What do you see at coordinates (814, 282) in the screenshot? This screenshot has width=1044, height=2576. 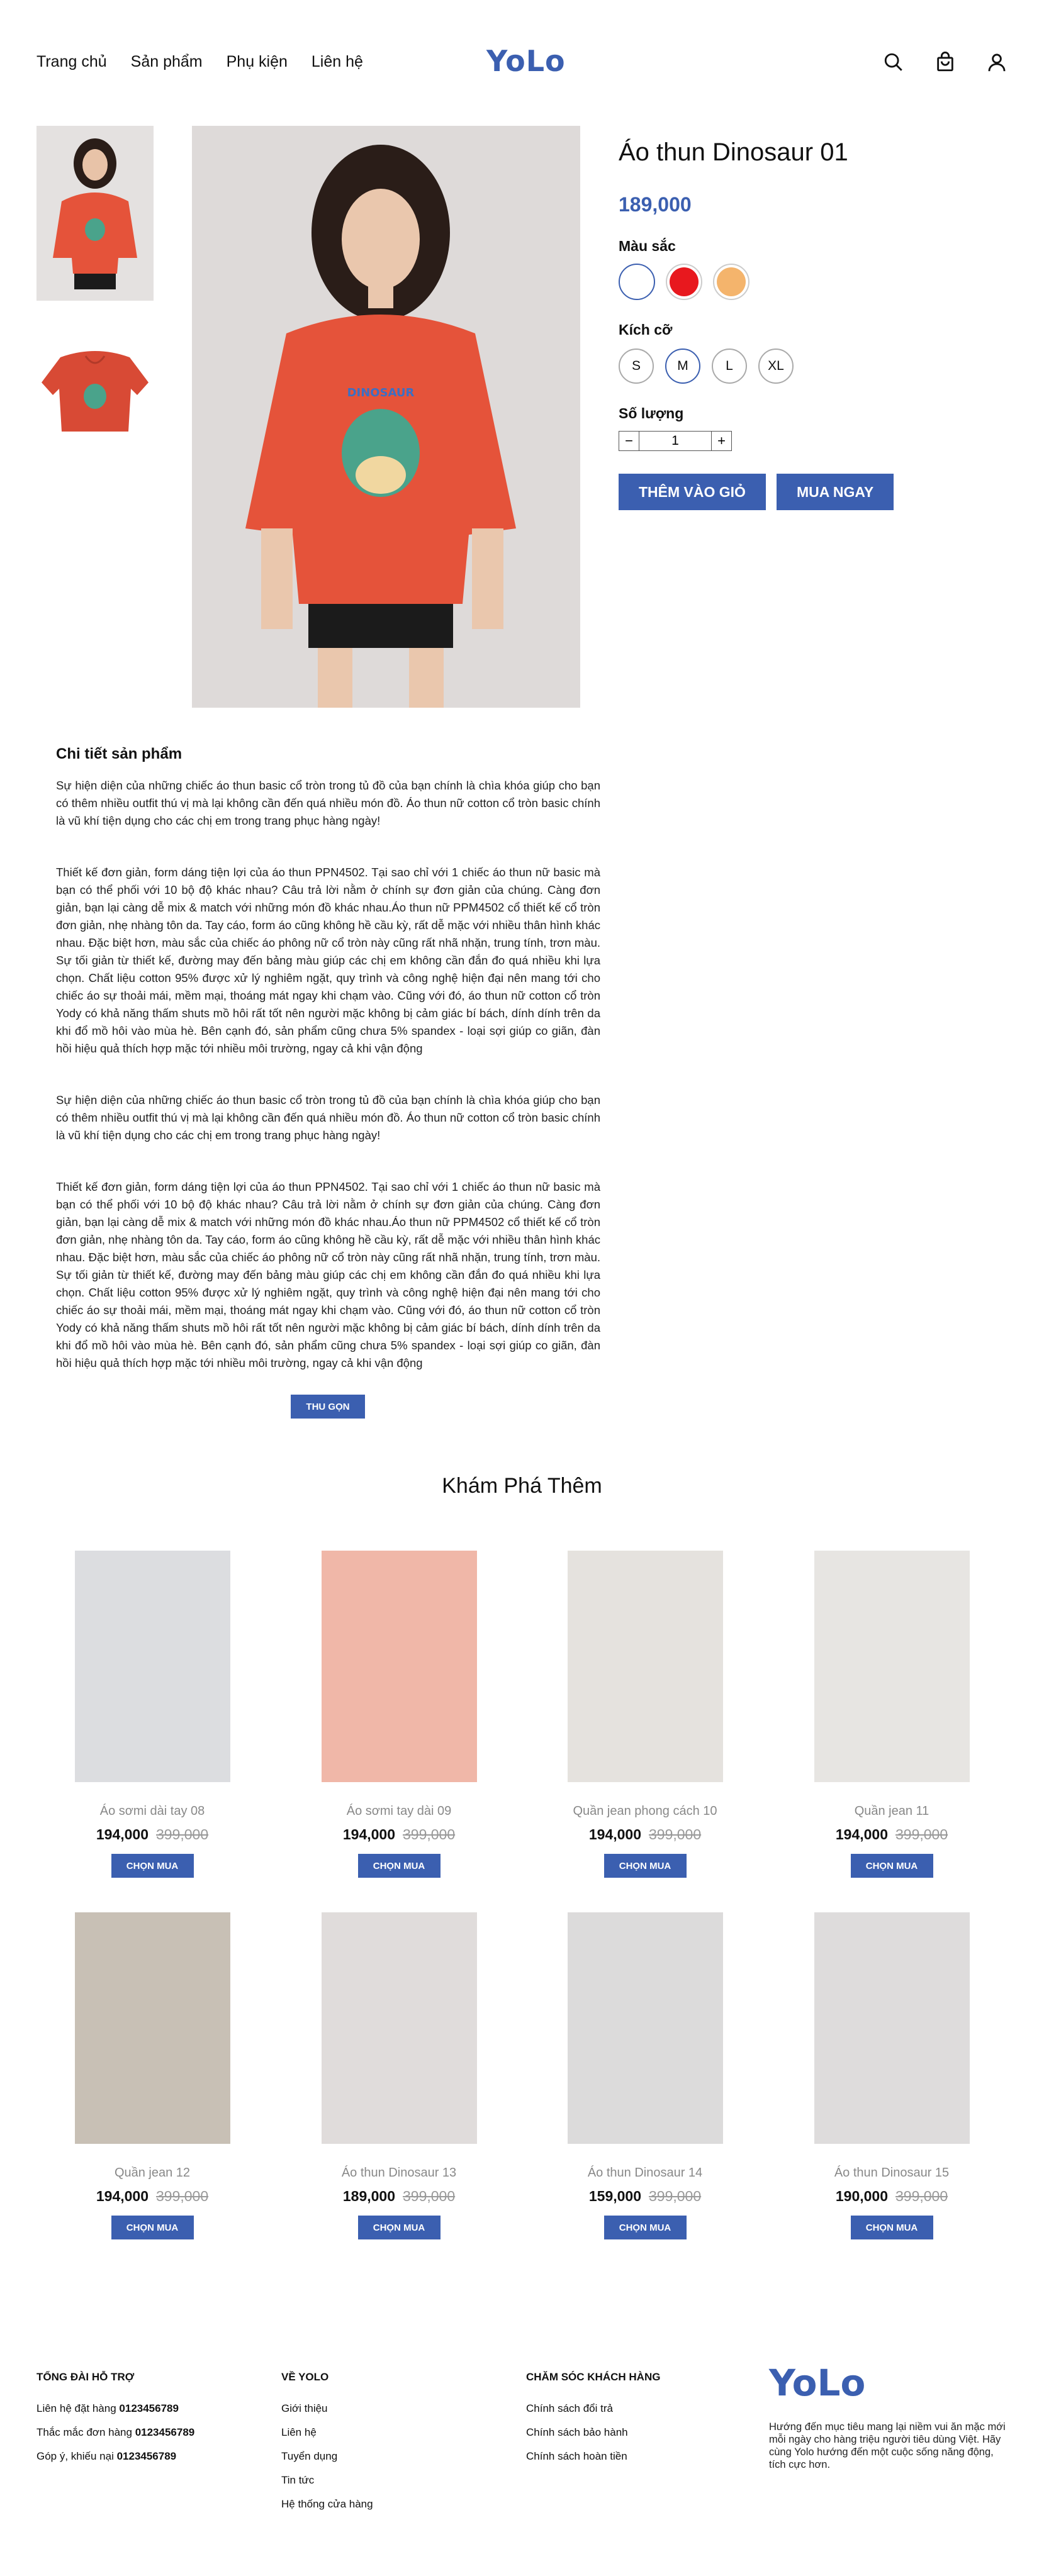 I see `color-options` at bounding box center [814, 282].